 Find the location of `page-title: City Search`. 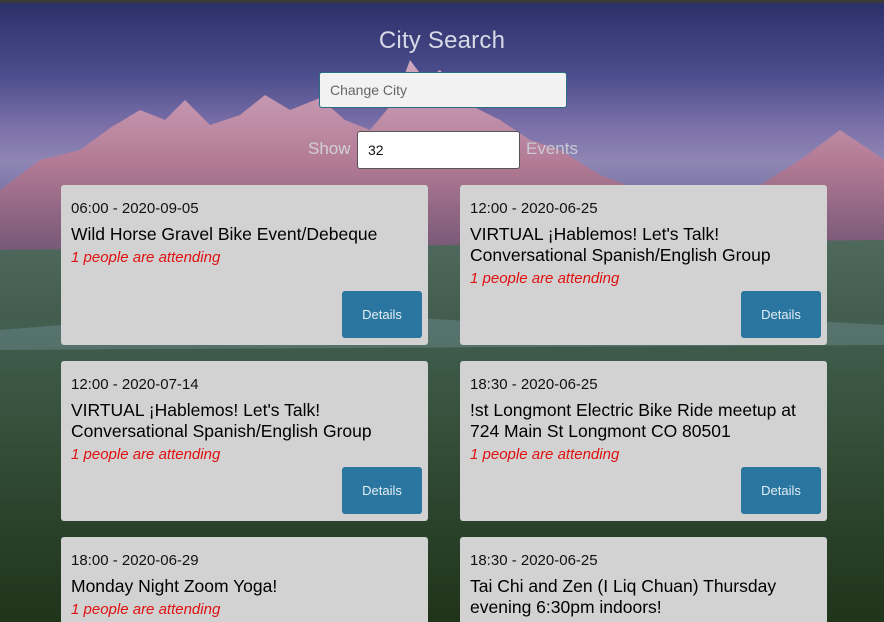

page-title: City Search is located at coordinates (442, 40).